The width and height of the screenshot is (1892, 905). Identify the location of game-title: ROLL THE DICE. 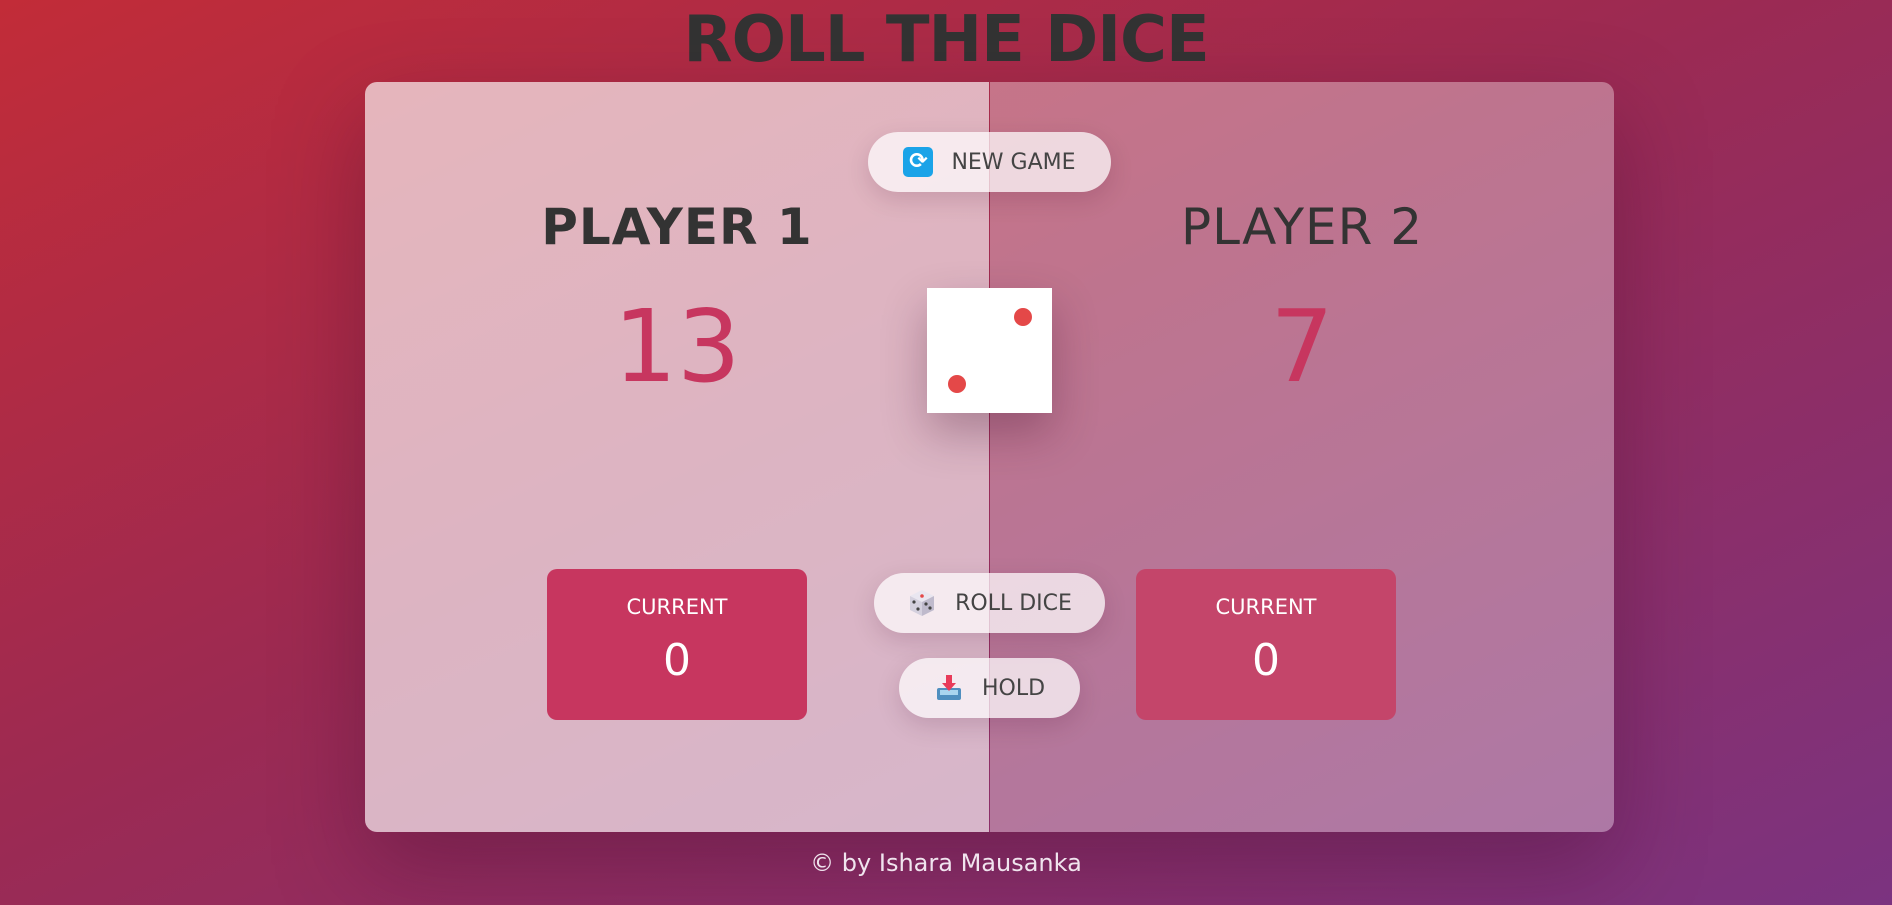
(946, 40).